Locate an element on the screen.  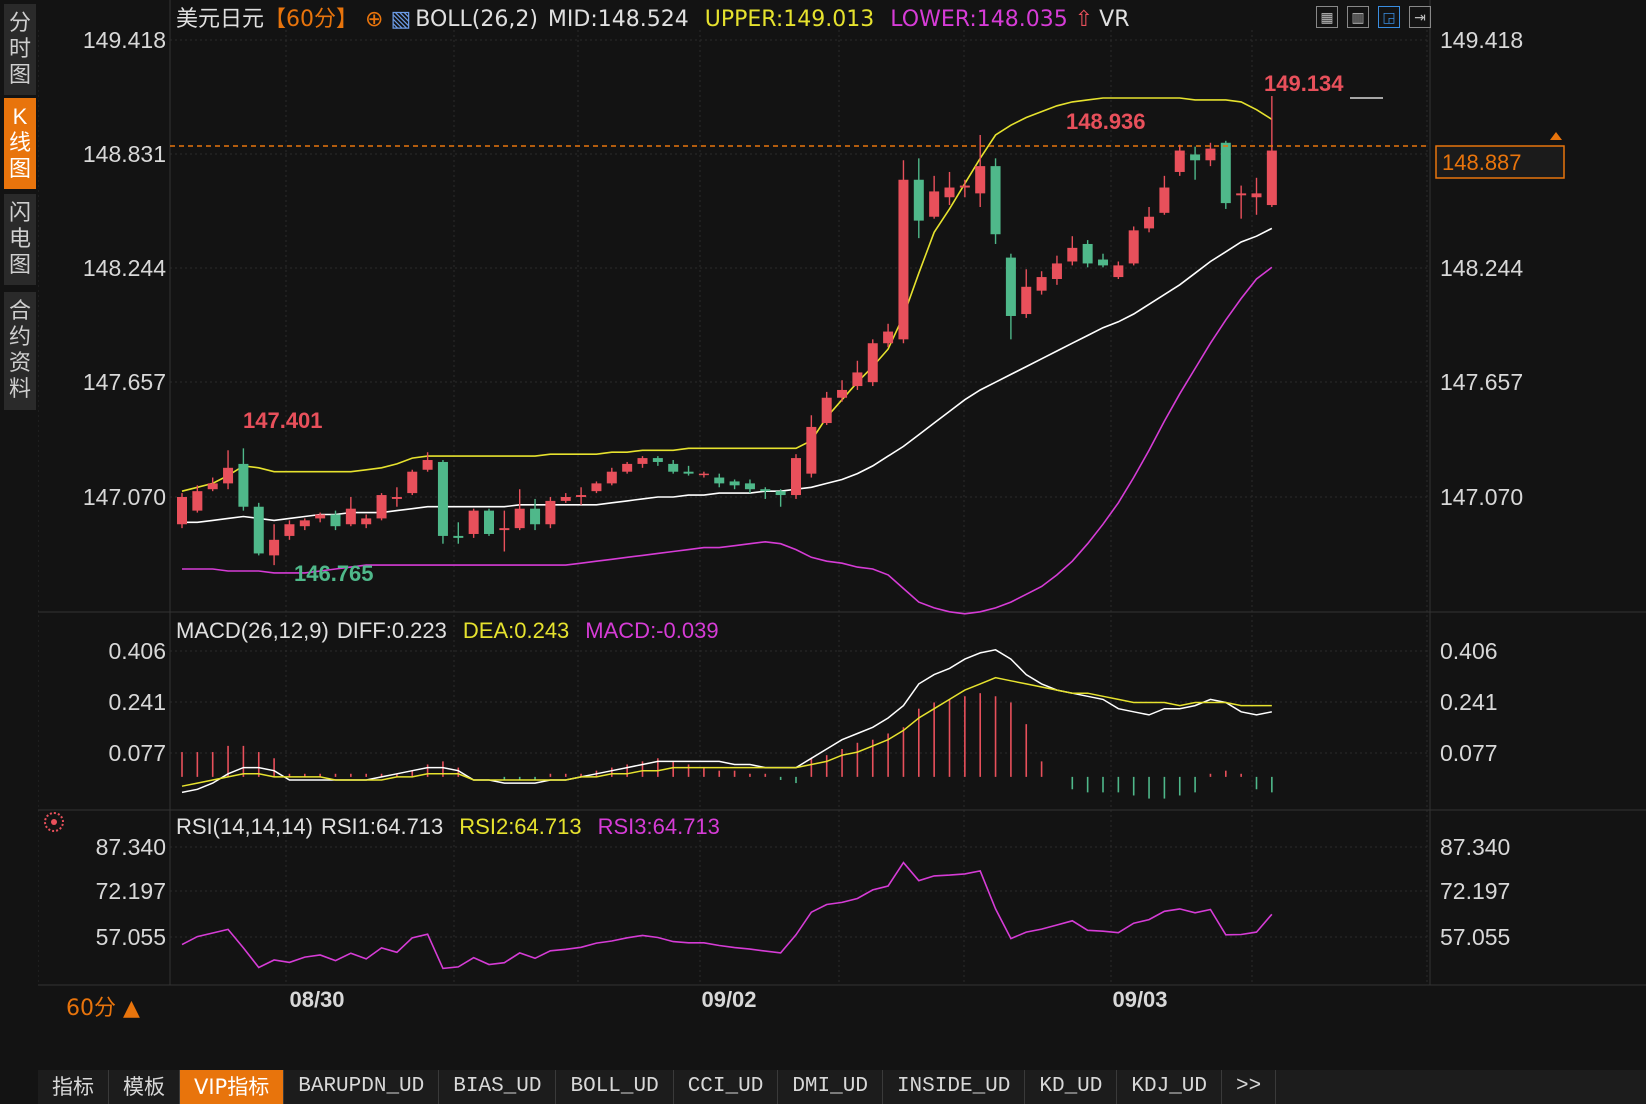
period-selector: 60分 ▲ is located at coordinates (103, 1006).